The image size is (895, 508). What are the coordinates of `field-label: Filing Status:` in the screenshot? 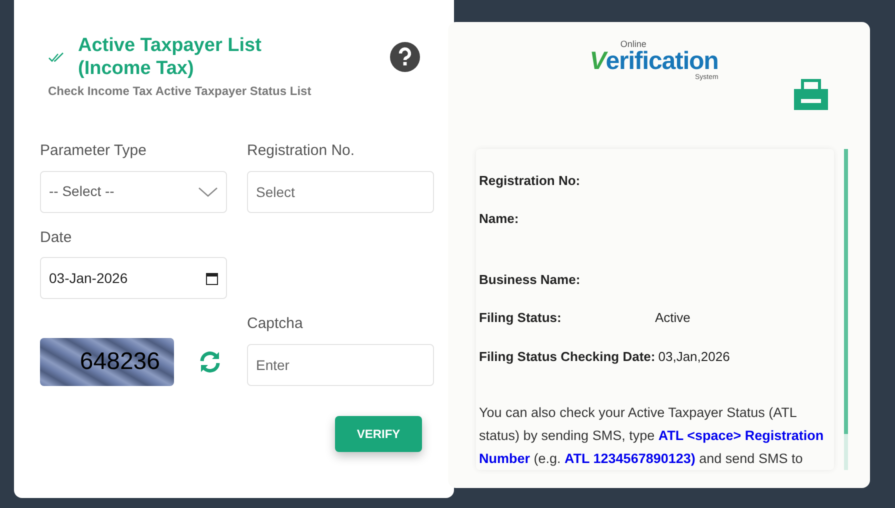 It's located at (520, 318).